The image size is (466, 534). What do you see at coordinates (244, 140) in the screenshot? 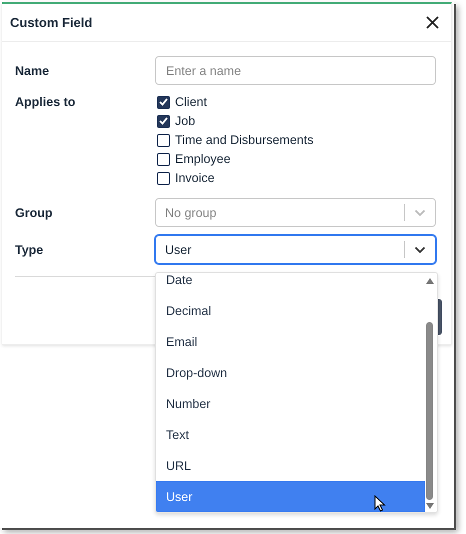
I see `checkbox-label: Time and Disbursements` at bounding box center [244, 140].